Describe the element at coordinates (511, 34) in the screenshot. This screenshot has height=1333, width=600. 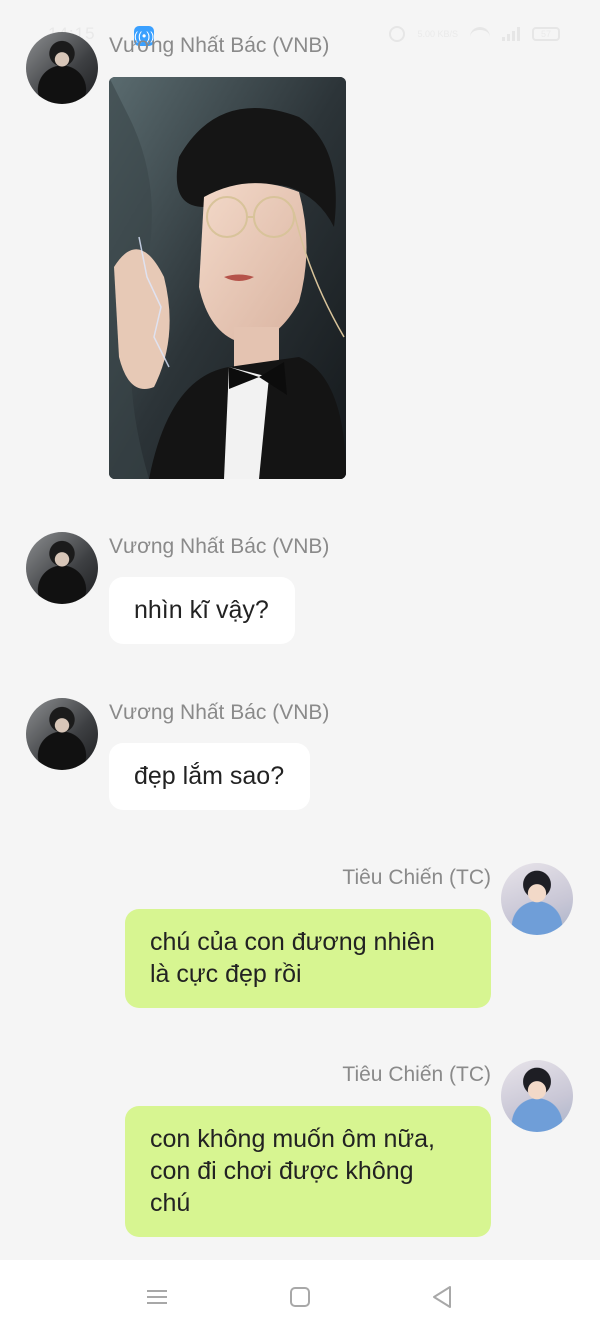
I see `signal-icon` at that location.